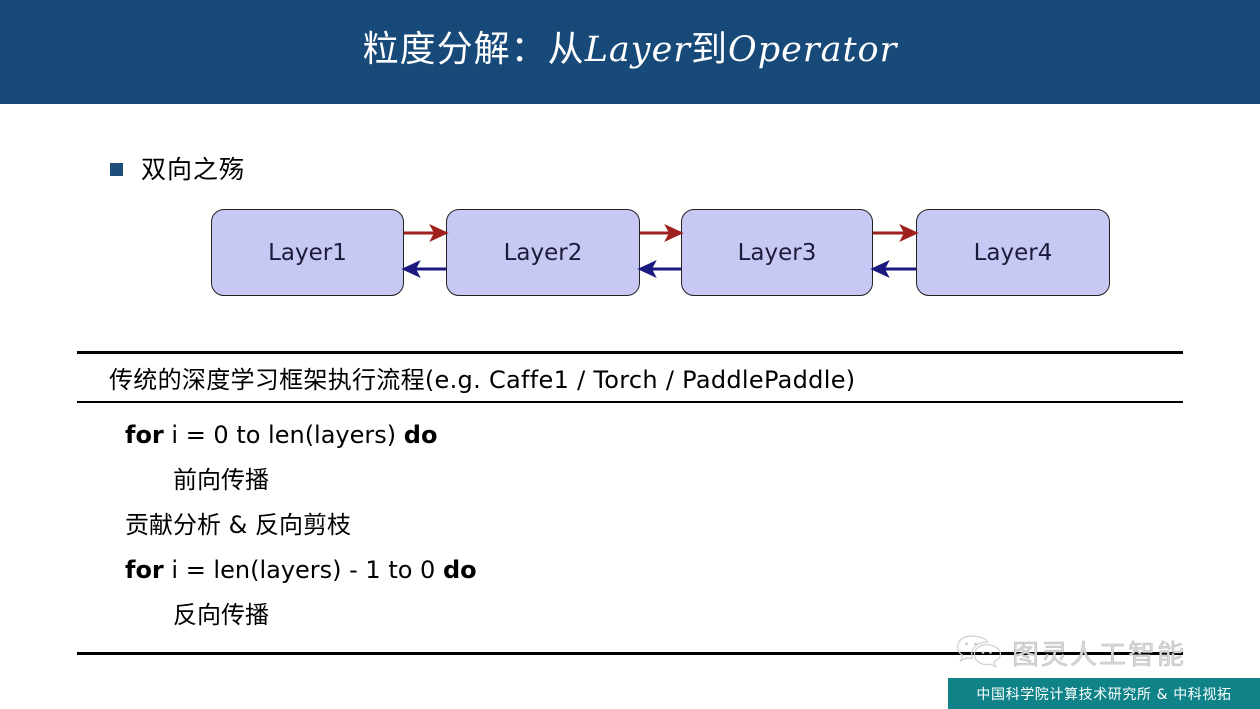 The height and width of the screenshot is (709, 1260). What do you see at coordinates (193, 169) in the screenshot?
I see `bullet-label: 双向之殇` at bounding box center [193, 169].